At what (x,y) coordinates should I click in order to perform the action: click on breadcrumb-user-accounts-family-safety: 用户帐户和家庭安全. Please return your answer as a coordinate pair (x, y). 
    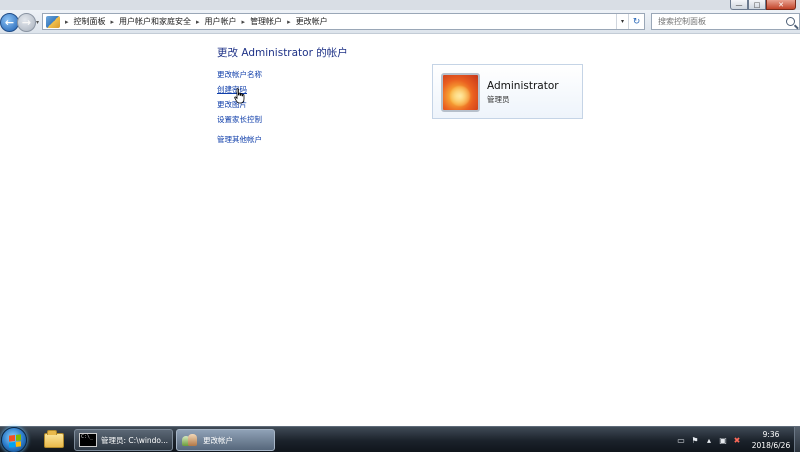
    Looking at the image, I should click on (155, 21).